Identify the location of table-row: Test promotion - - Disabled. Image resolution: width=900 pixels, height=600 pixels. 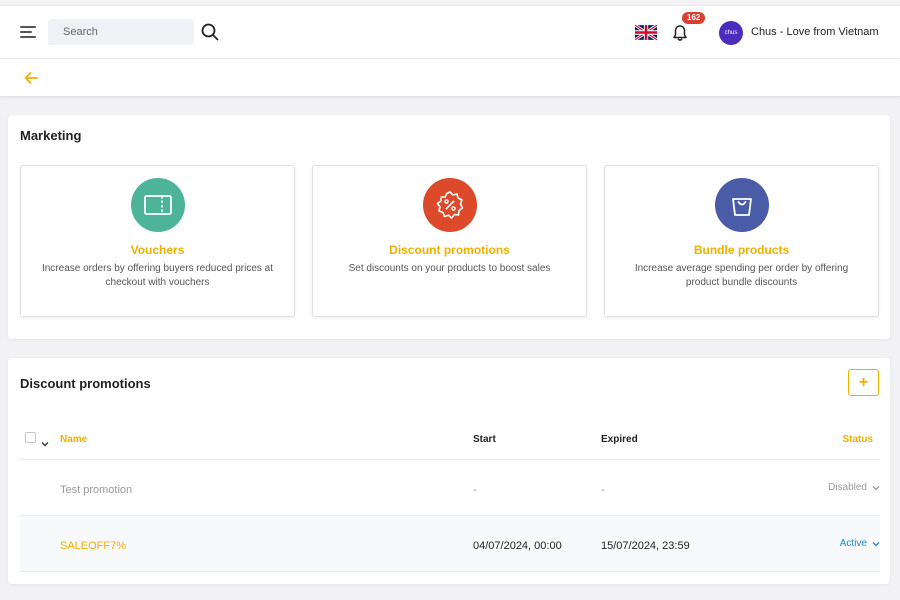
(450, 487).